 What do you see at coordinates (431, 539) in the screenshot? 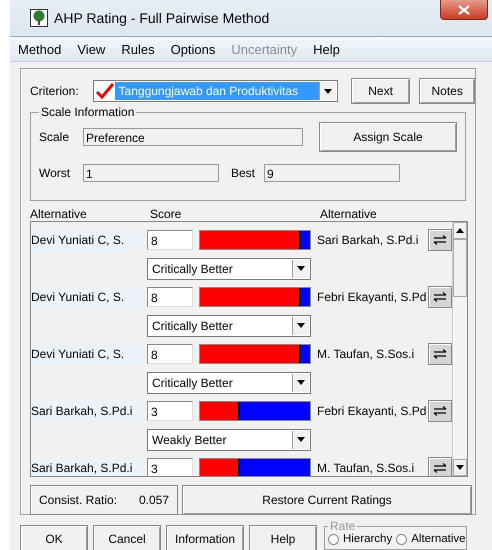
I see `radio-option: Alternative` at bounding box center [431, 539].